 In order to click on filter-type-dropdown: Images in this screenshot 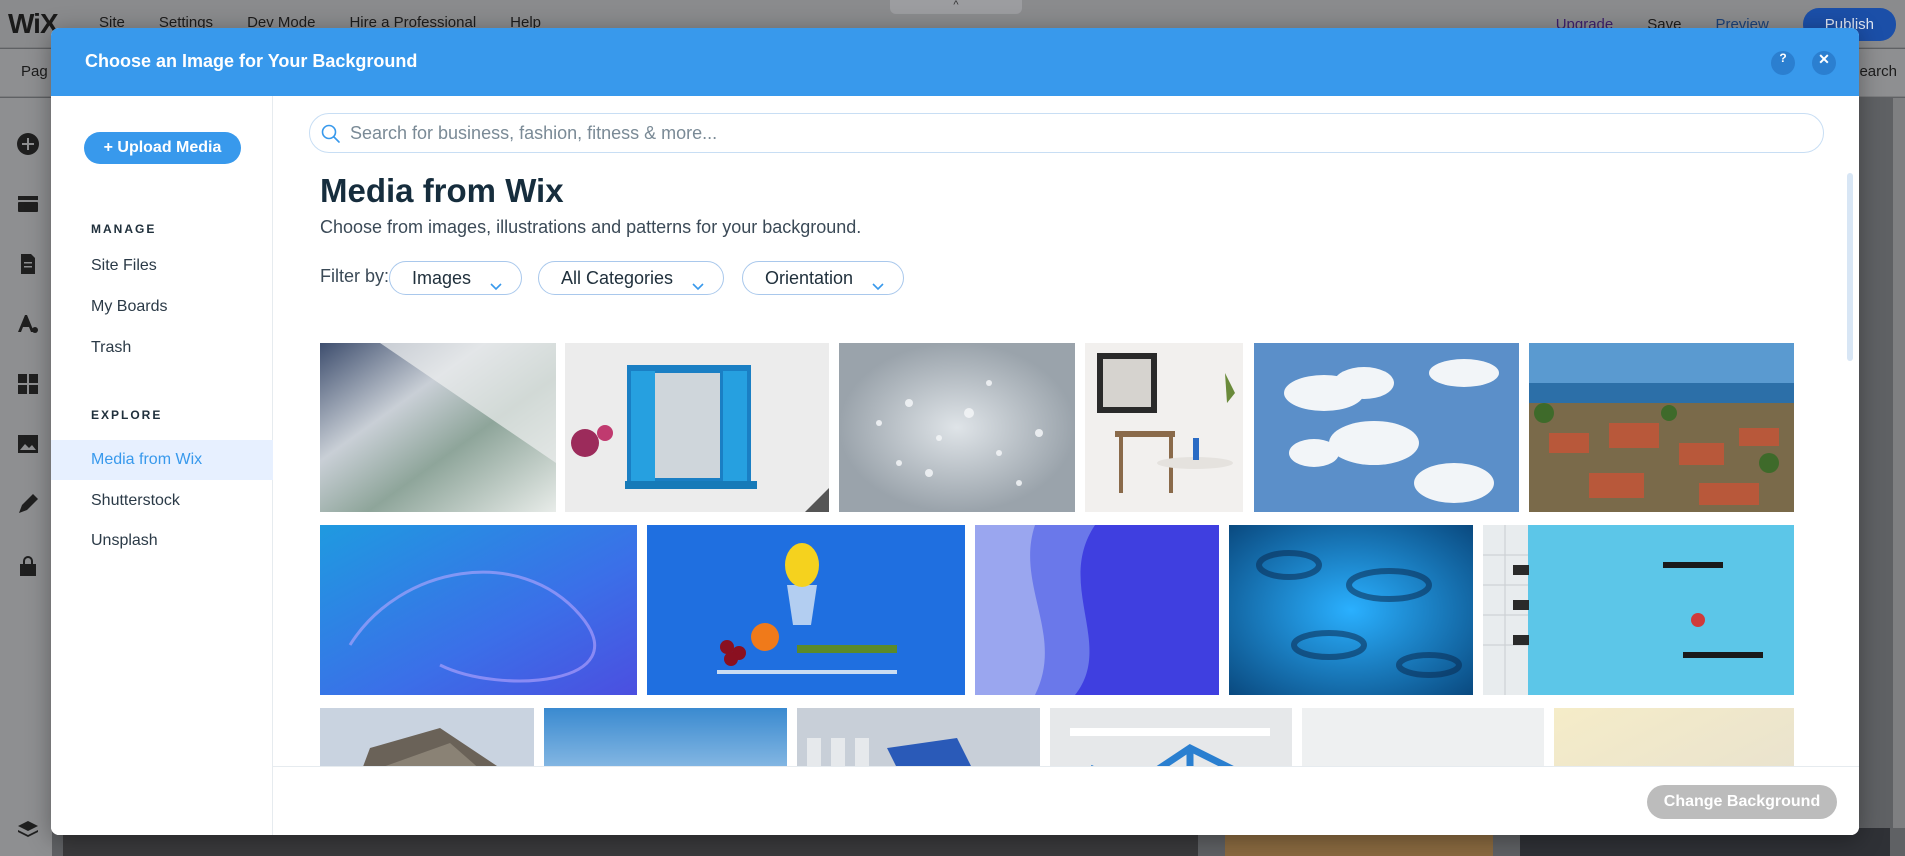, I will do `click(456, 278)`.